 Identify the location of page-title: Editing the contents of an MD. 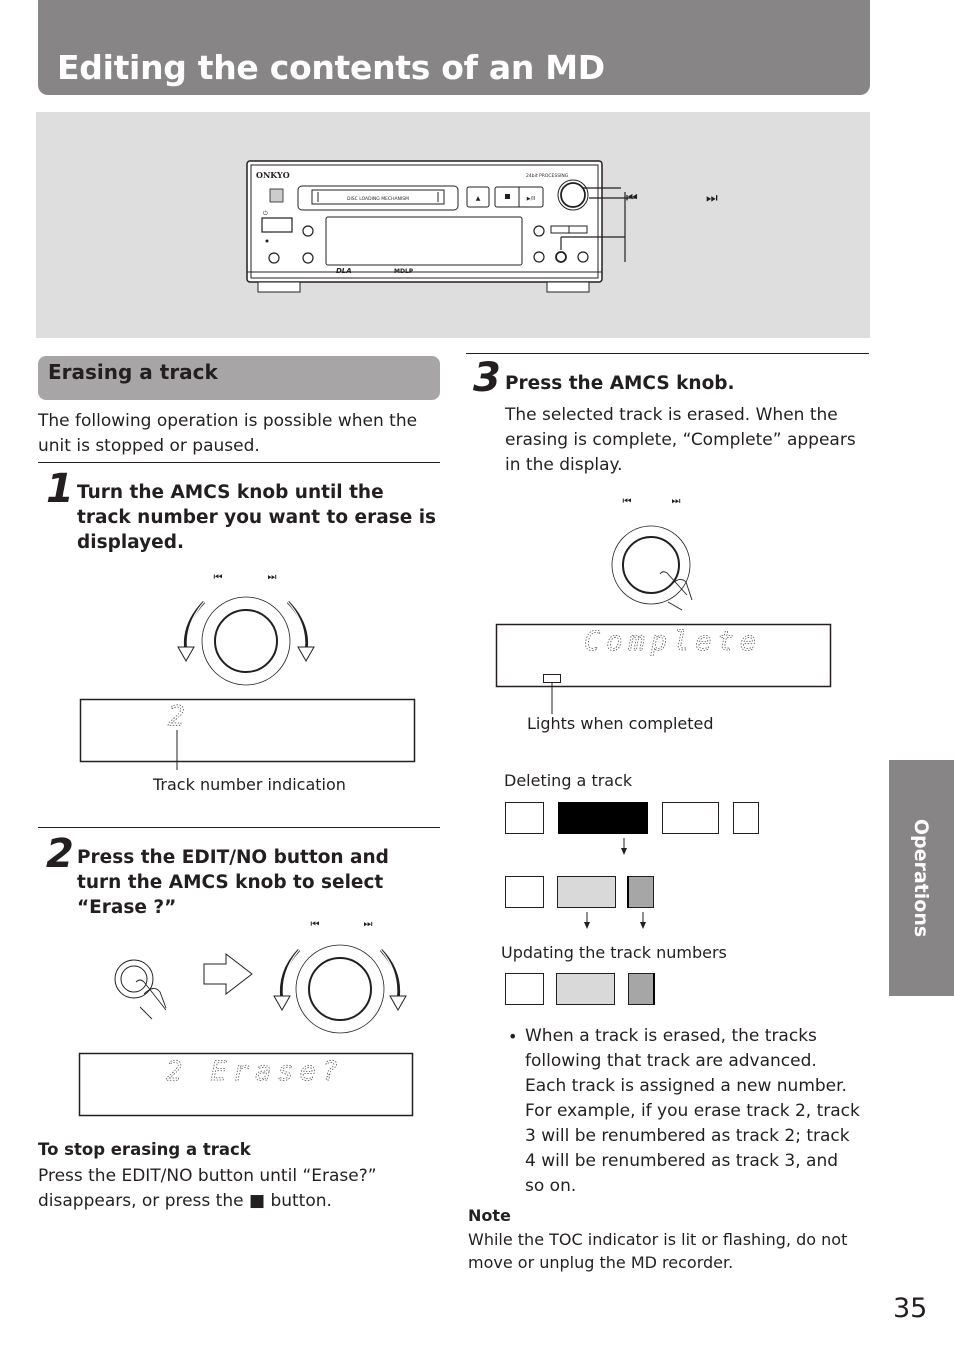
(331, 67).